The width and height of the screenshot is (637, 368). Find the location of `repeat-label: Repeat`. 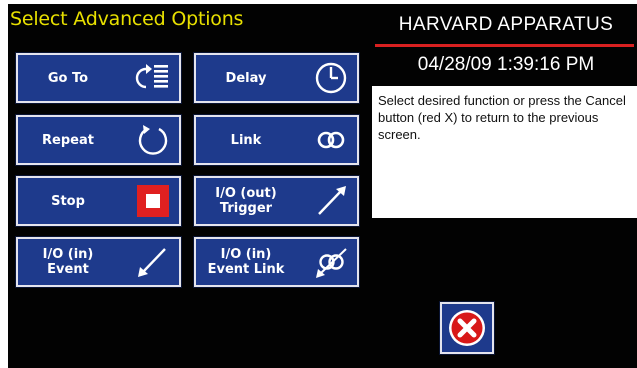

repeat-label: Repeat is located at coordinates (68, 140).